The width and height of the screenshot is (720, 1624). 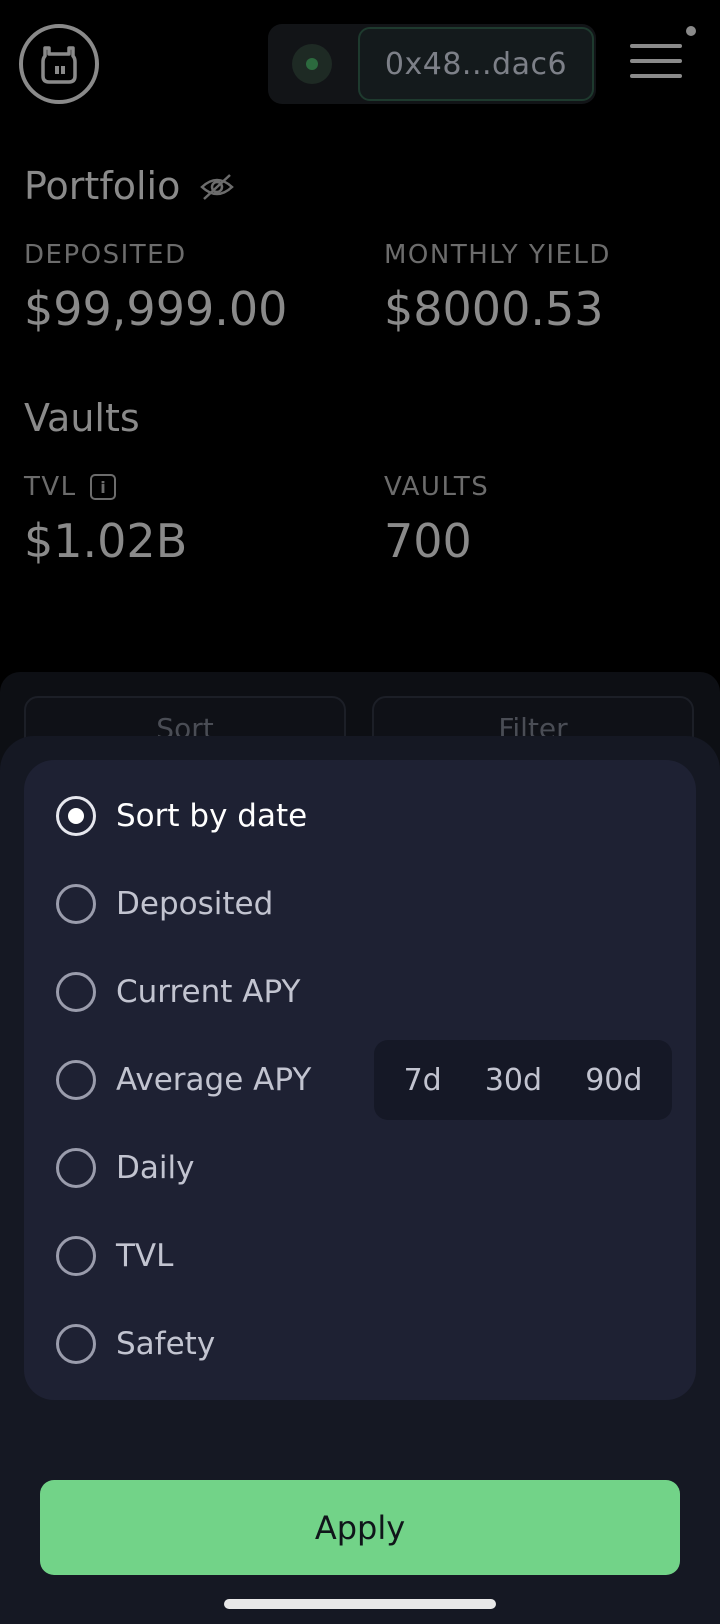 What do you see at coordinates (360, 1527) in the screenshot?
I see `apply-button: Apply` at bounding box center [360, 1527].